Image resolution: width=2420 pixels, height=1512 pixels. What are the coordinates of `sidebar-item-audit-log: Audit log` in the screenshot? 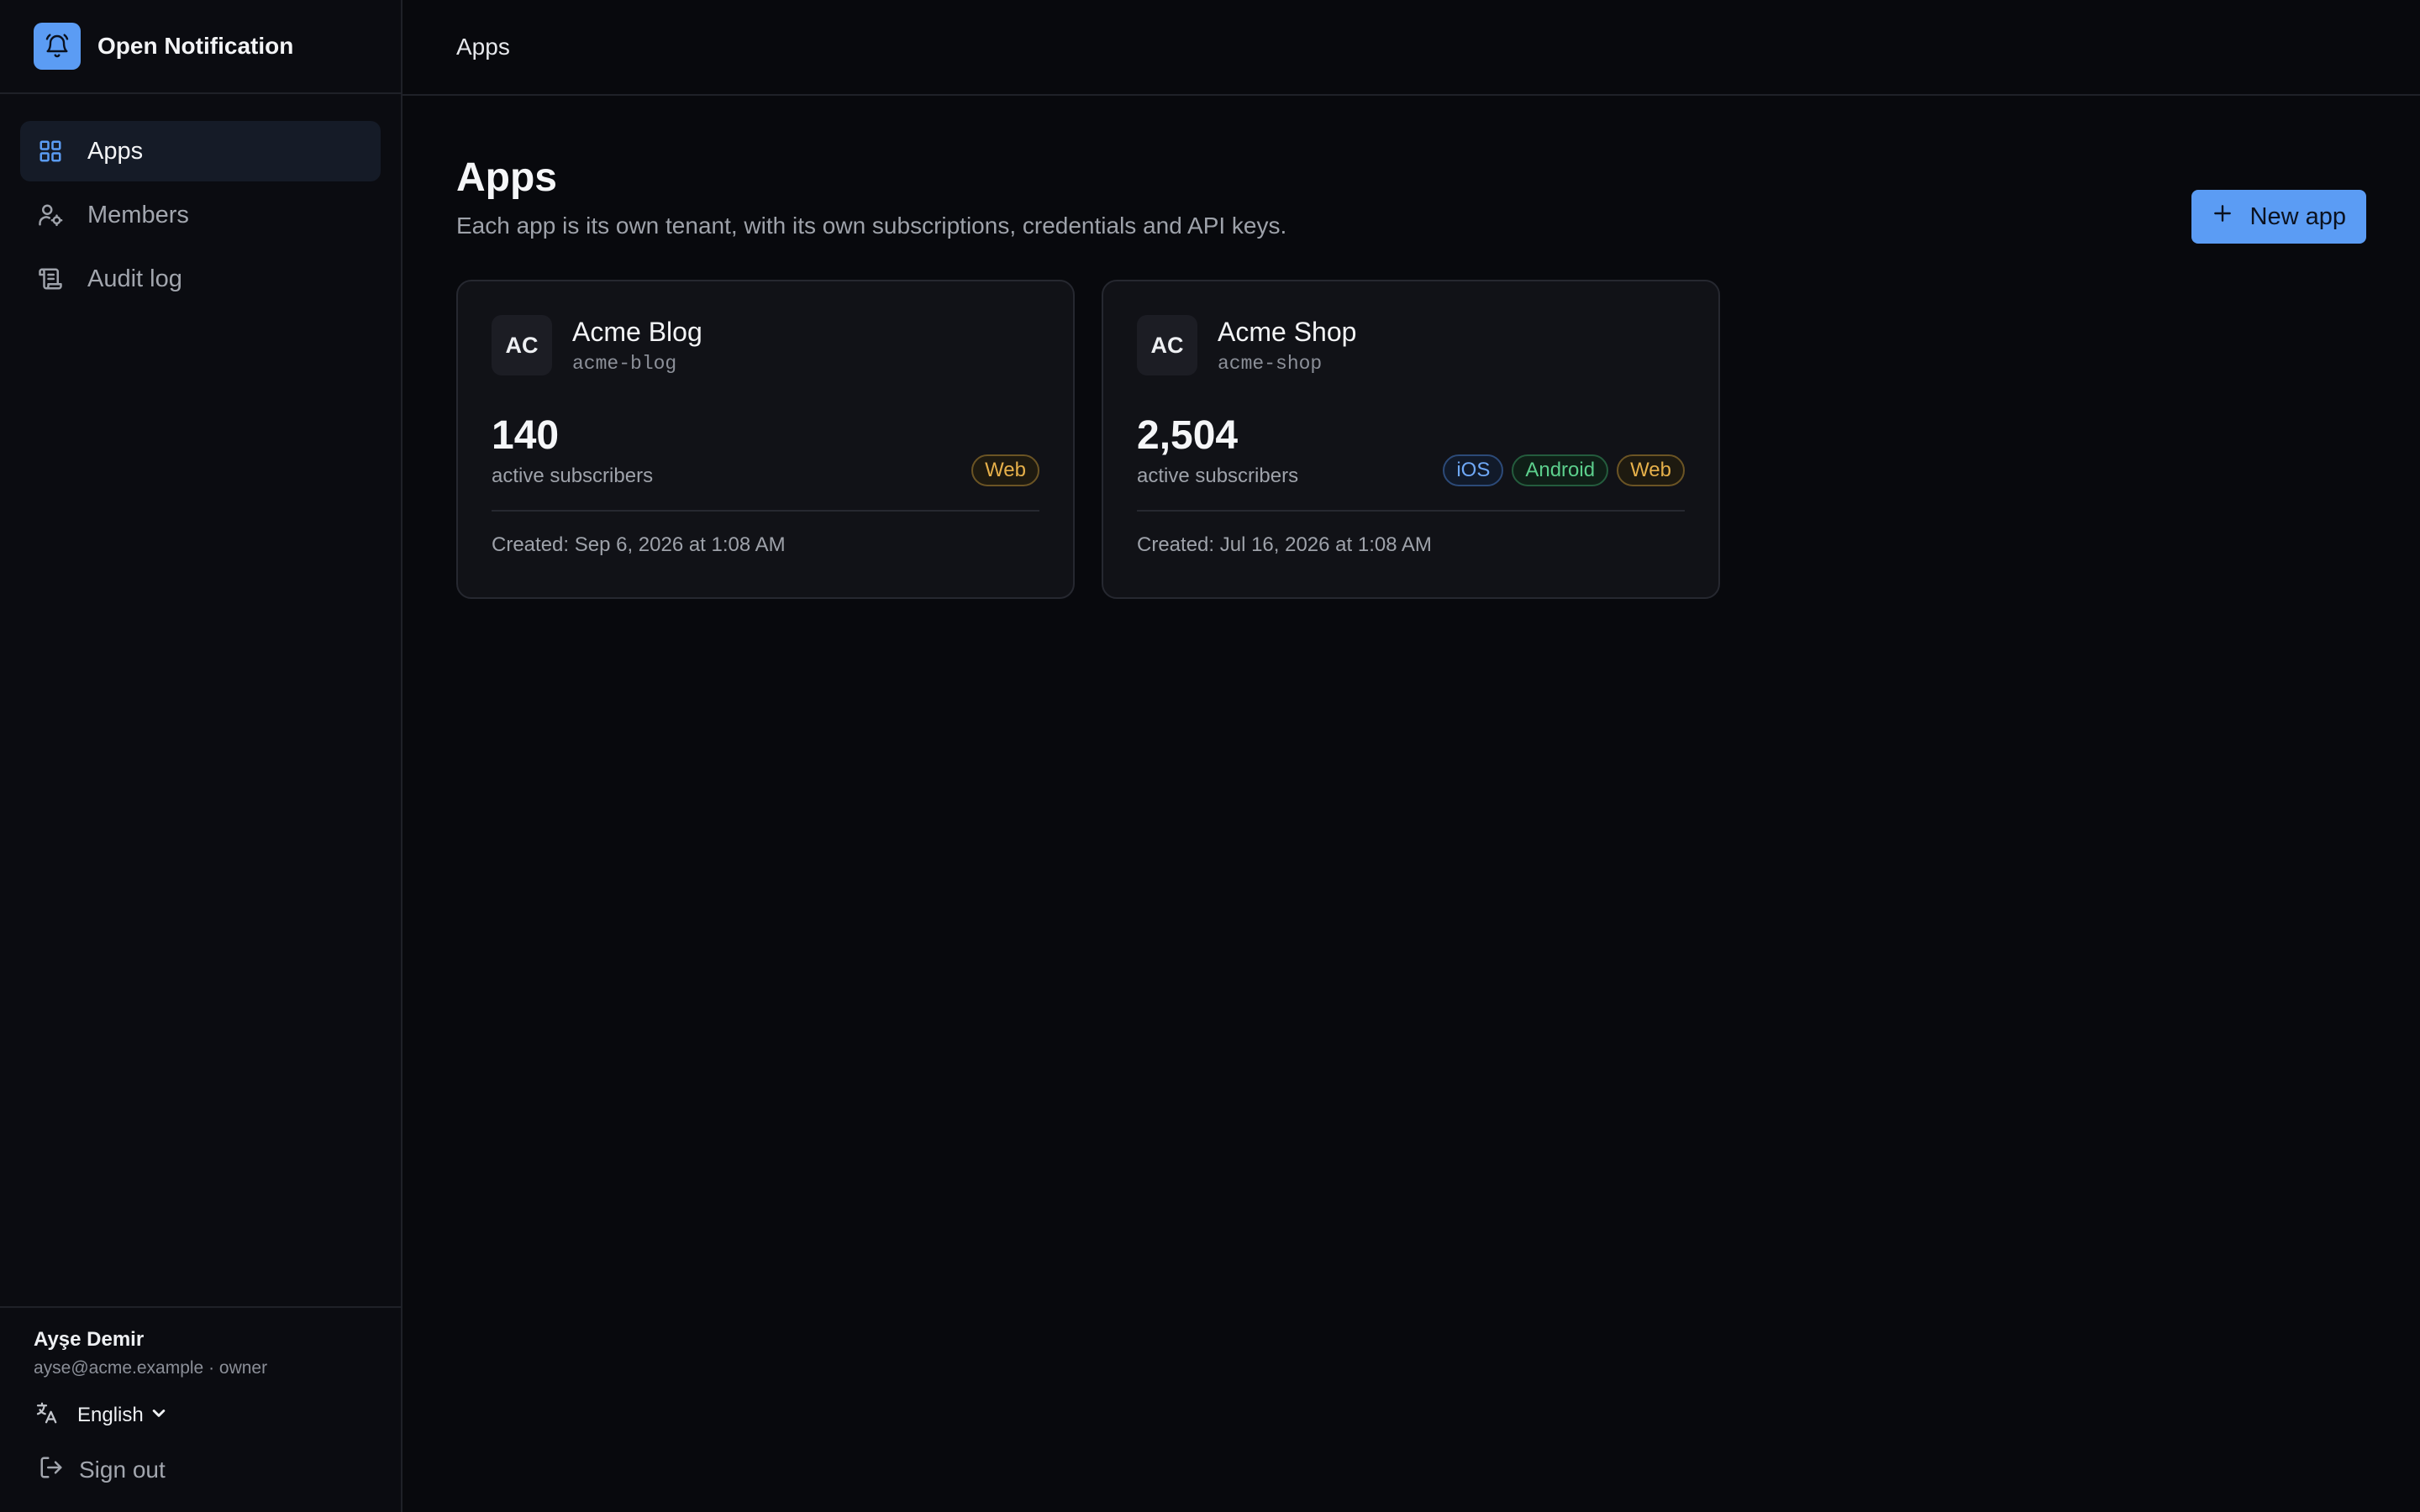 It's located at (200, 279).